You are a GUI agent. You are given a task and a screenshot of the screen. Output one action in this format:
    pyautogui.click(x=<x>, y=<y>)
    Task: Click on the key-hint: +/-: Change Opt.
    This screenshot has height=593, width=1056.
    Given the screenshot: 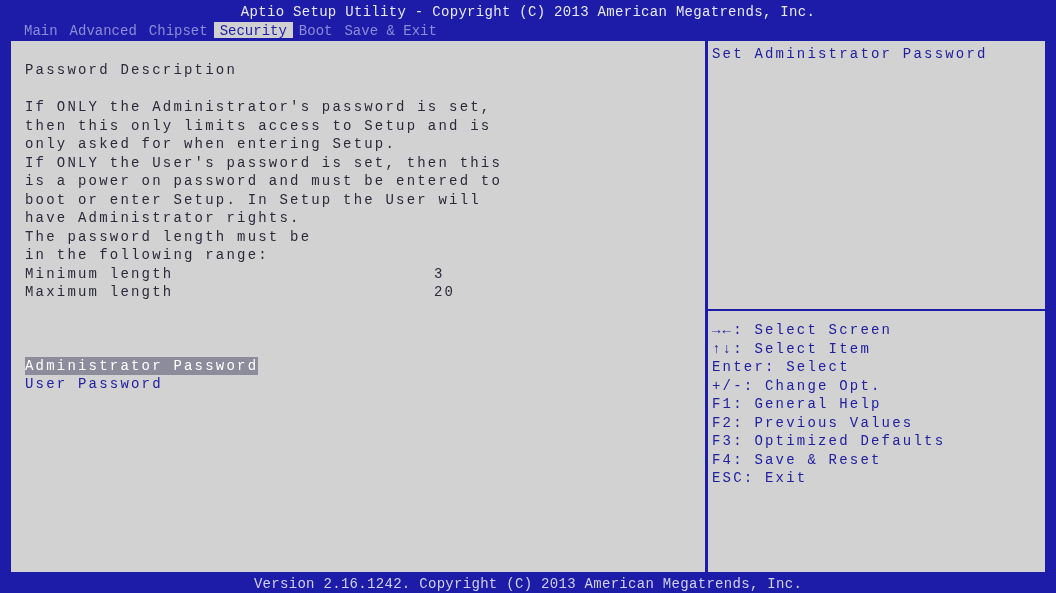 What is the action you would take?
    pyautogui.click(x=797, y=385)
    